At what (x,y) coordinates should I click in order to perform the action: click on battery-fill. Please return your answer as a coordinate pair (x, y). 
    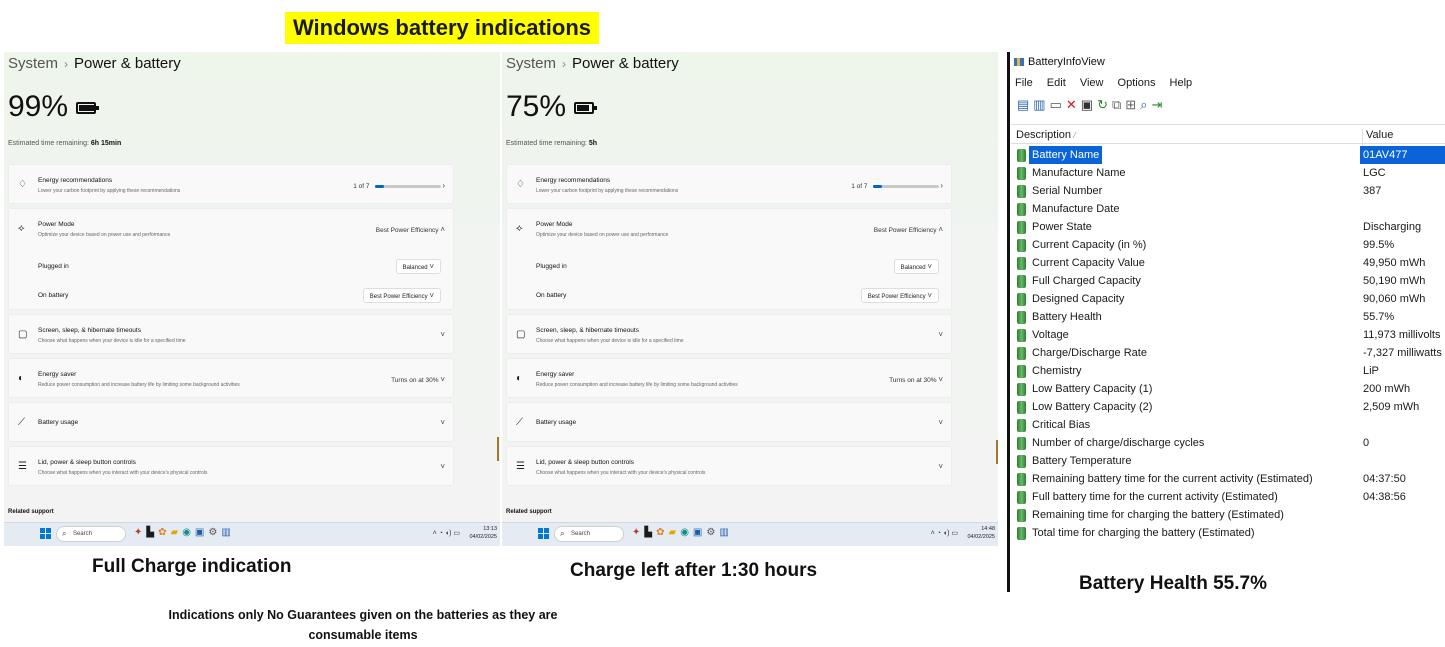
    Looking at the image, I should click on (87, 108).